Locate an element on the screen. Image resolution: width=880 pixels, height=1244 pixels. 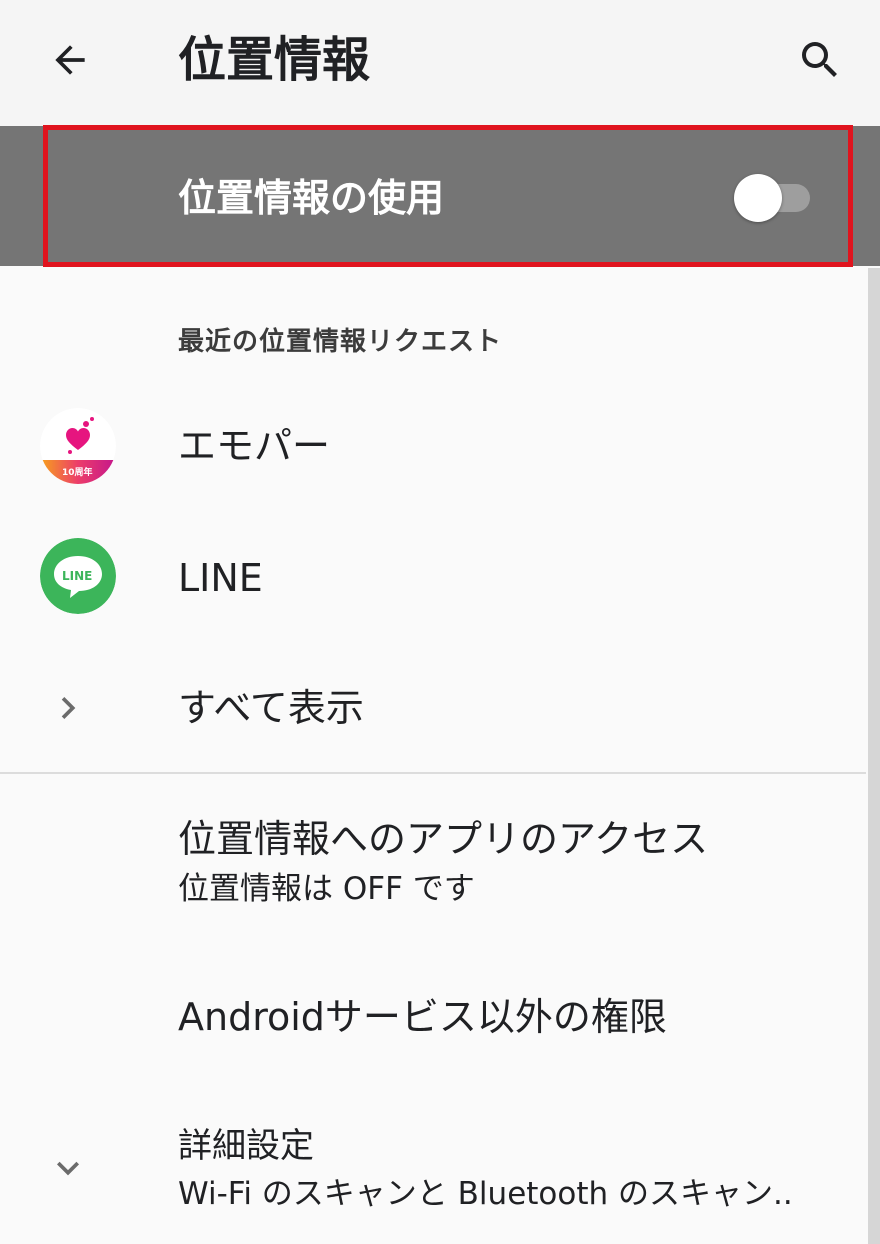
app-access-summary: 位置情報は OFF です is located at coordinates (326, 889).